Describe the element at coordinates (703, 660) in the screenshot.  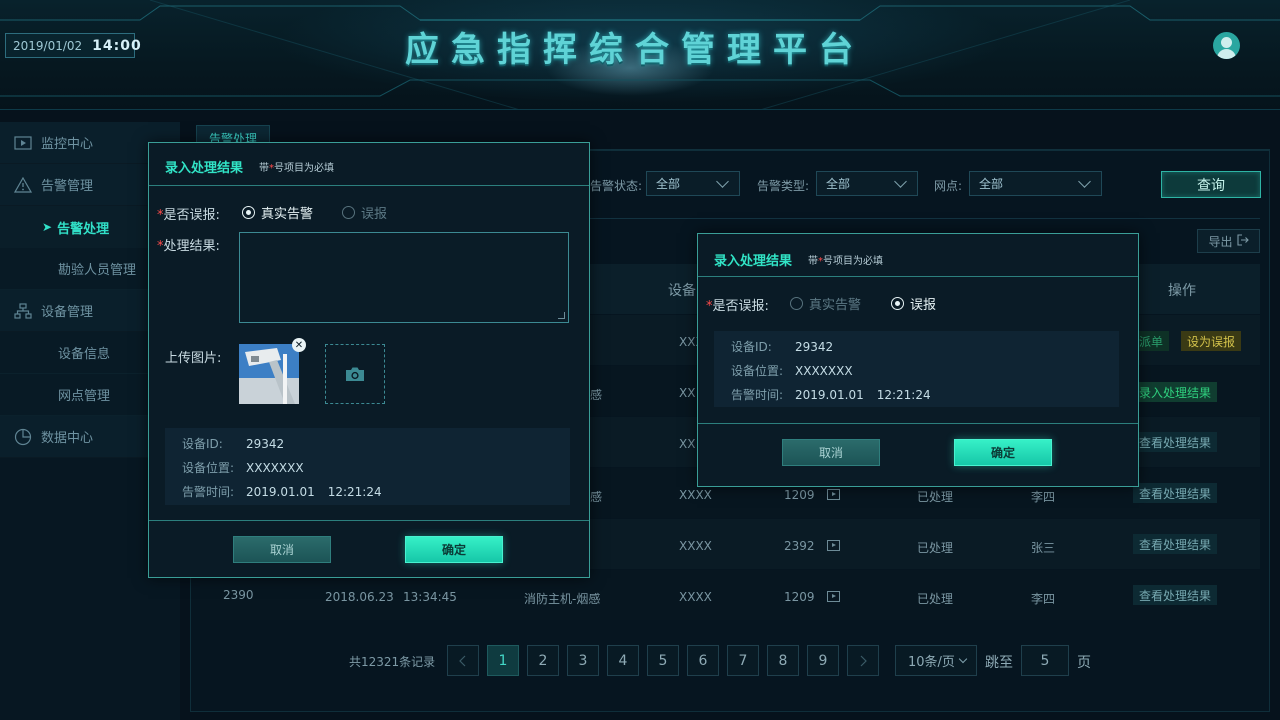
I see `page-button-6: 6` at that location.